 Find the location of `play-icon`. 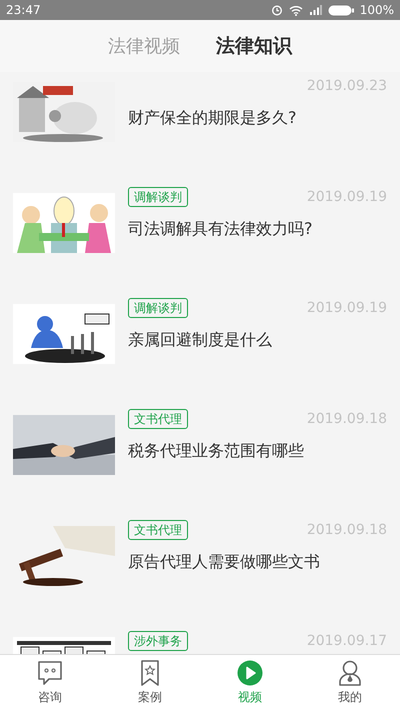

play-icon is located at coordinates (250, 673).